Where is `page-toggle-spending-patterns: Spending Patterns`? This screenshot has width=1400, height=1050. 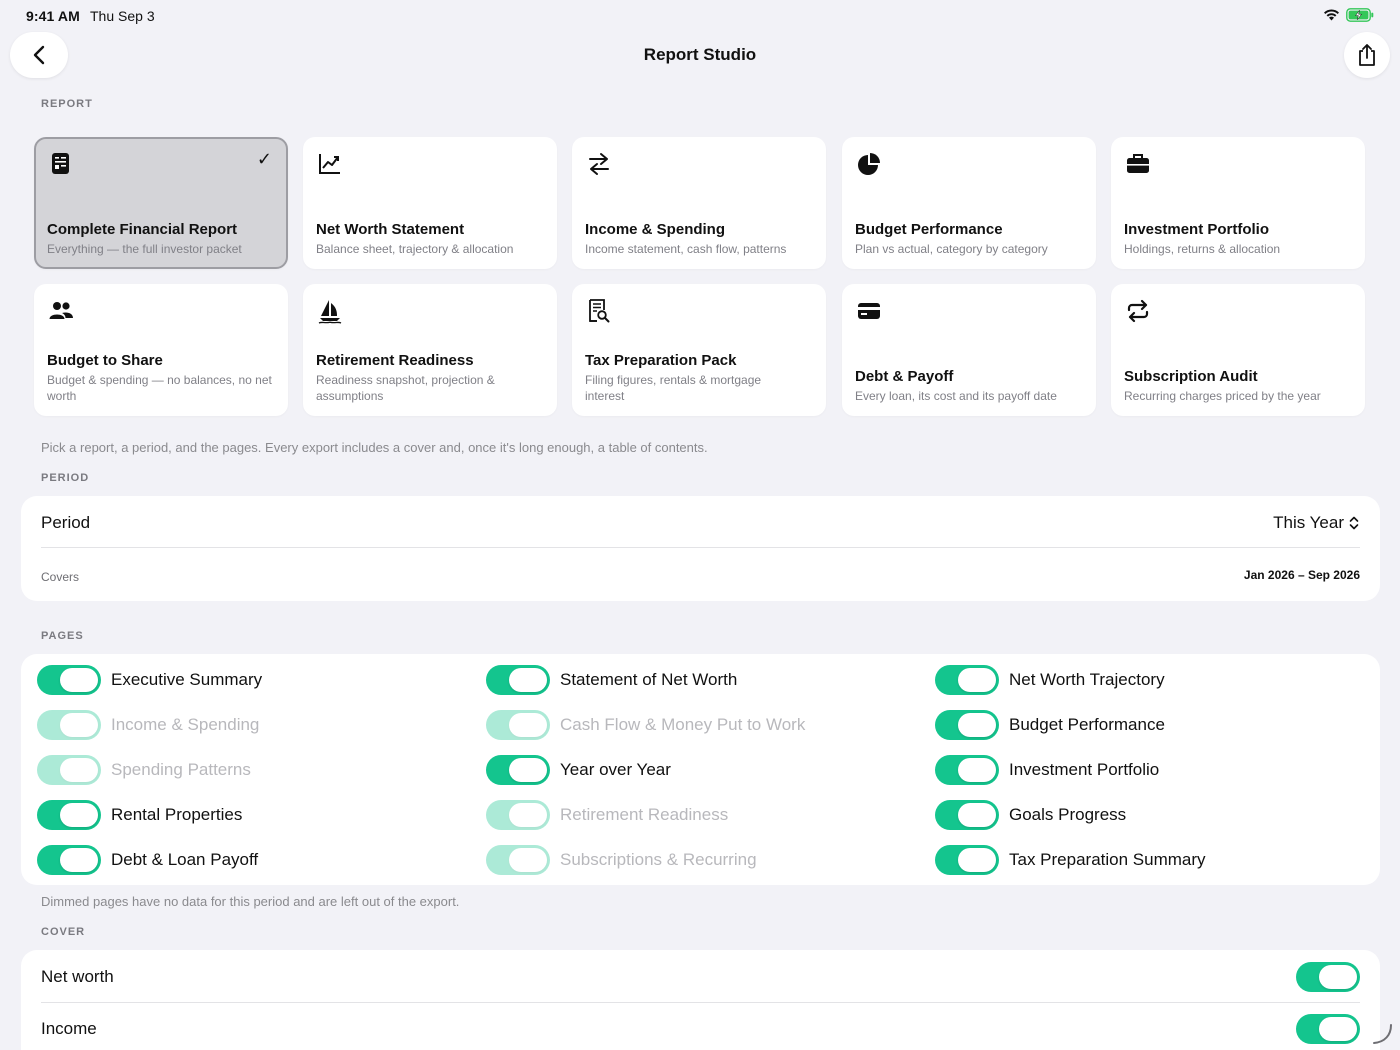
page-toggle-spending-patterns: Spending Patterns is located at coordinates (144, 770).